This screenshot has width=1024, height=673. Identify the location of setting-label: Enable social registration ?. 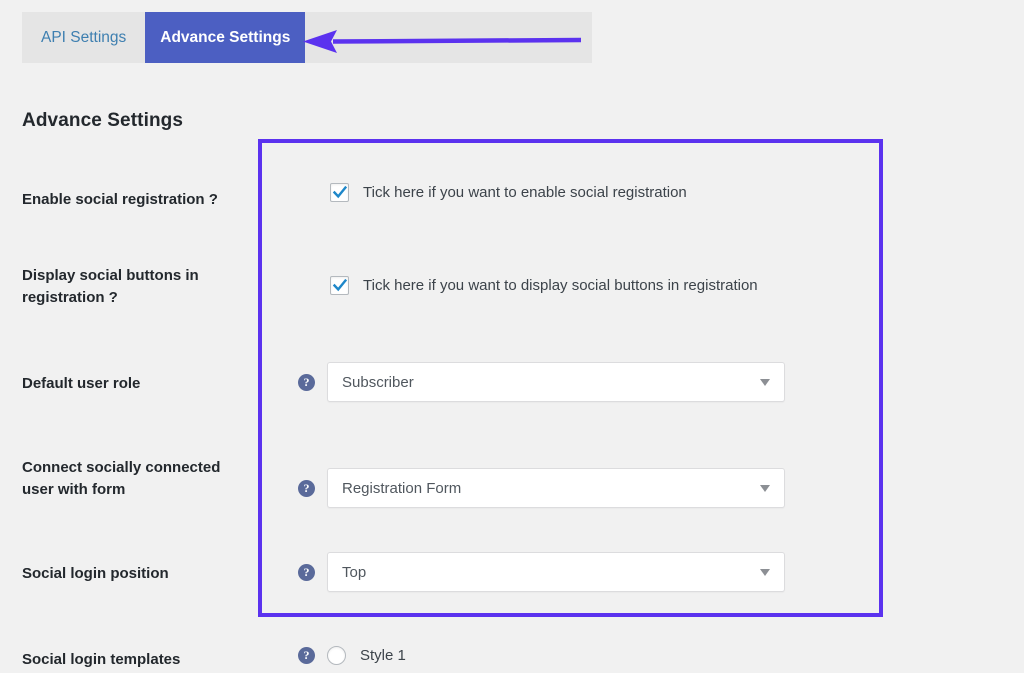
(120, 199).